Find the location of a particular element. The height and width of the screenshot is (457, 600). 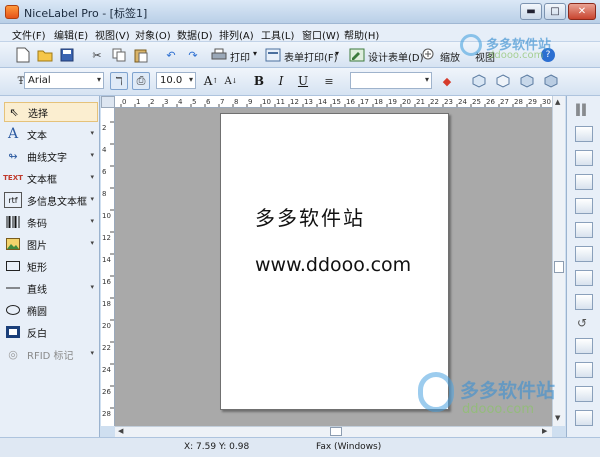

close-button: ✕ is located at coordinates (582, 11).